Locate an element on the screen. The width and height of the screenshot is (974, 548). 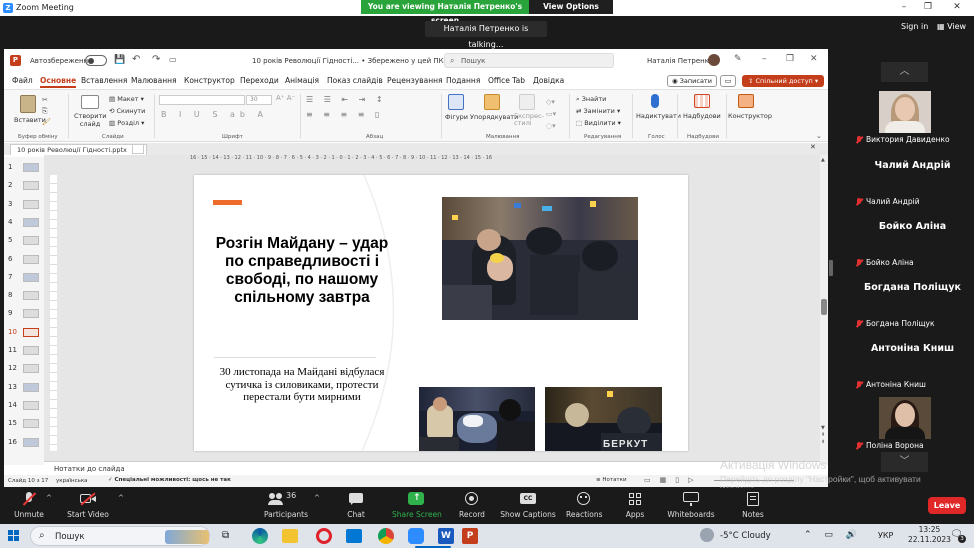
slide-thumbnail: 6 is located at coordinates (24, 260).